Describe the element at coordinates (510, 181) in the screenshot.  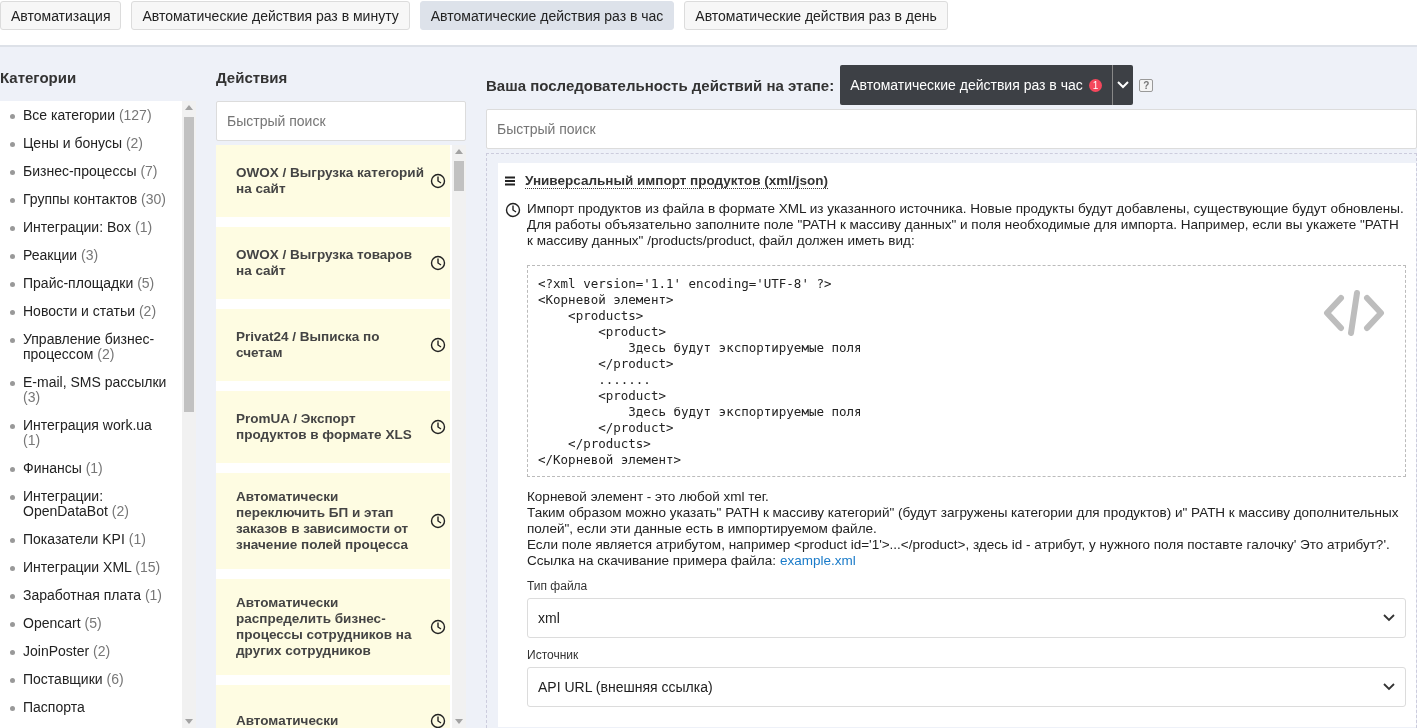
I see `menu-icon` at that location.